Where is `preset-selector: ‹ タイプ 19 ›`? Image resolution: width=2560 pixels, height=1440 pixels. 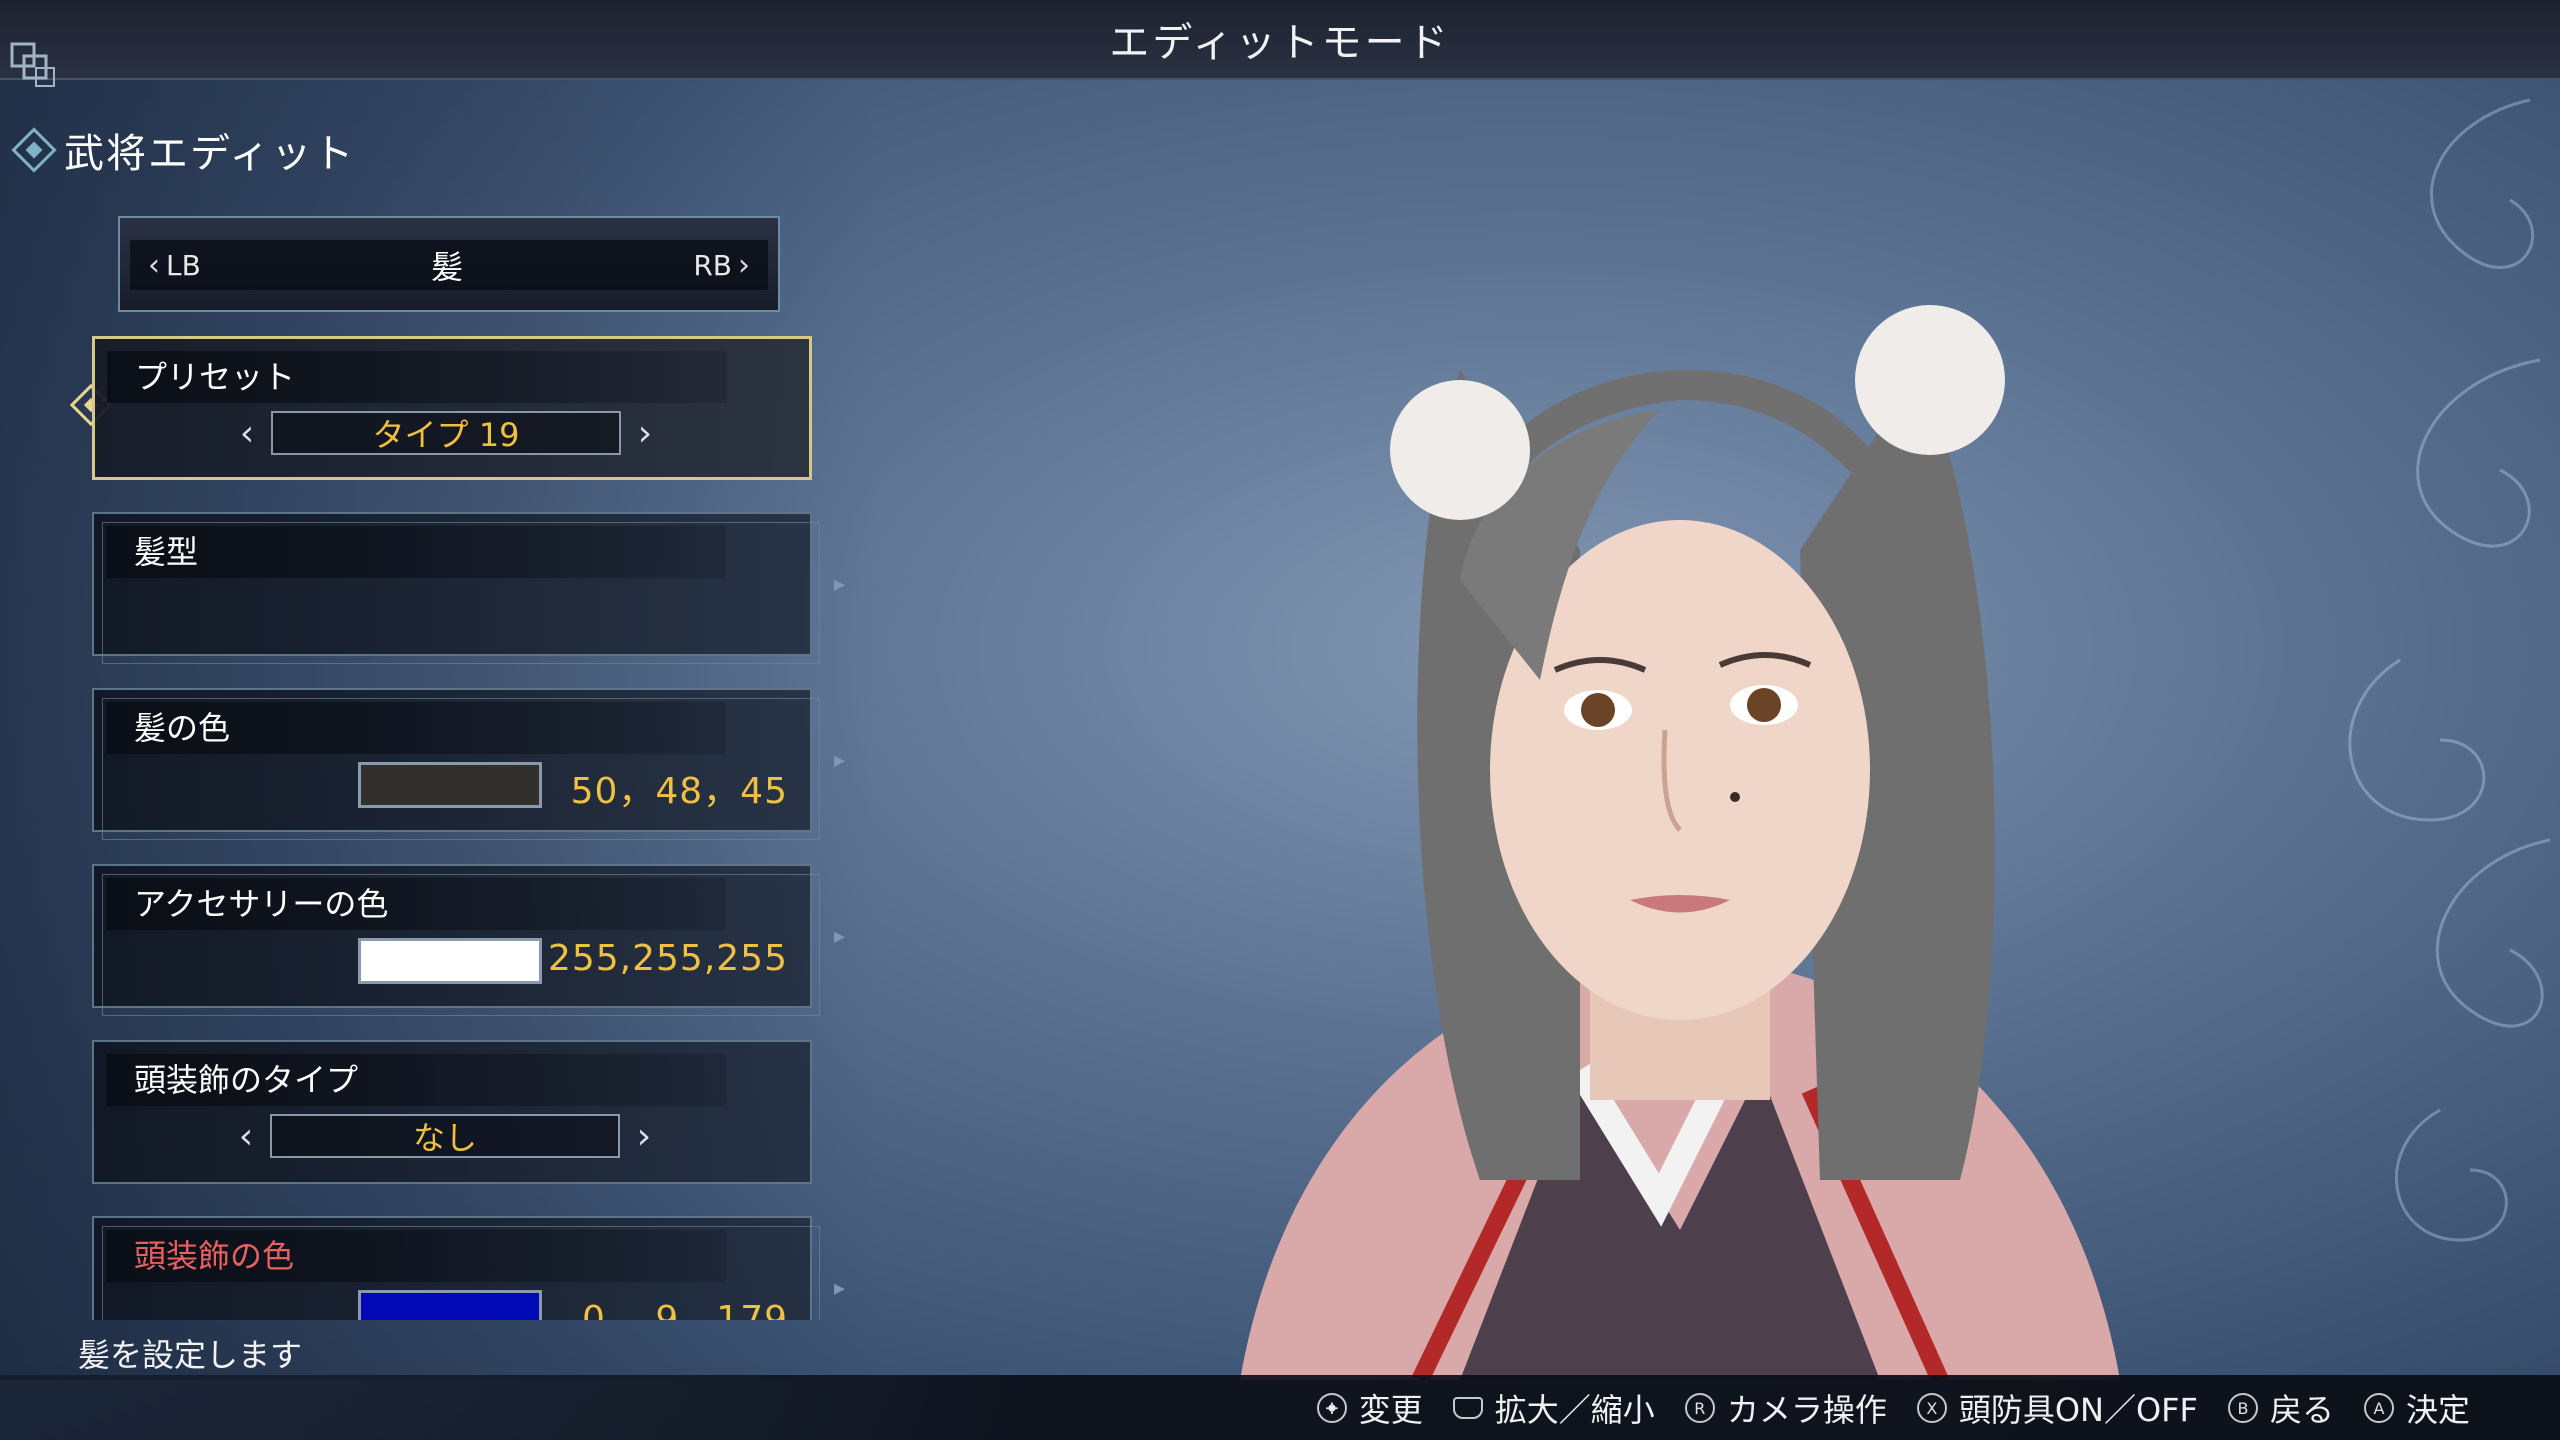
preset-selector: ‹ タイプ 19 › is located at coordinates (446, 433).